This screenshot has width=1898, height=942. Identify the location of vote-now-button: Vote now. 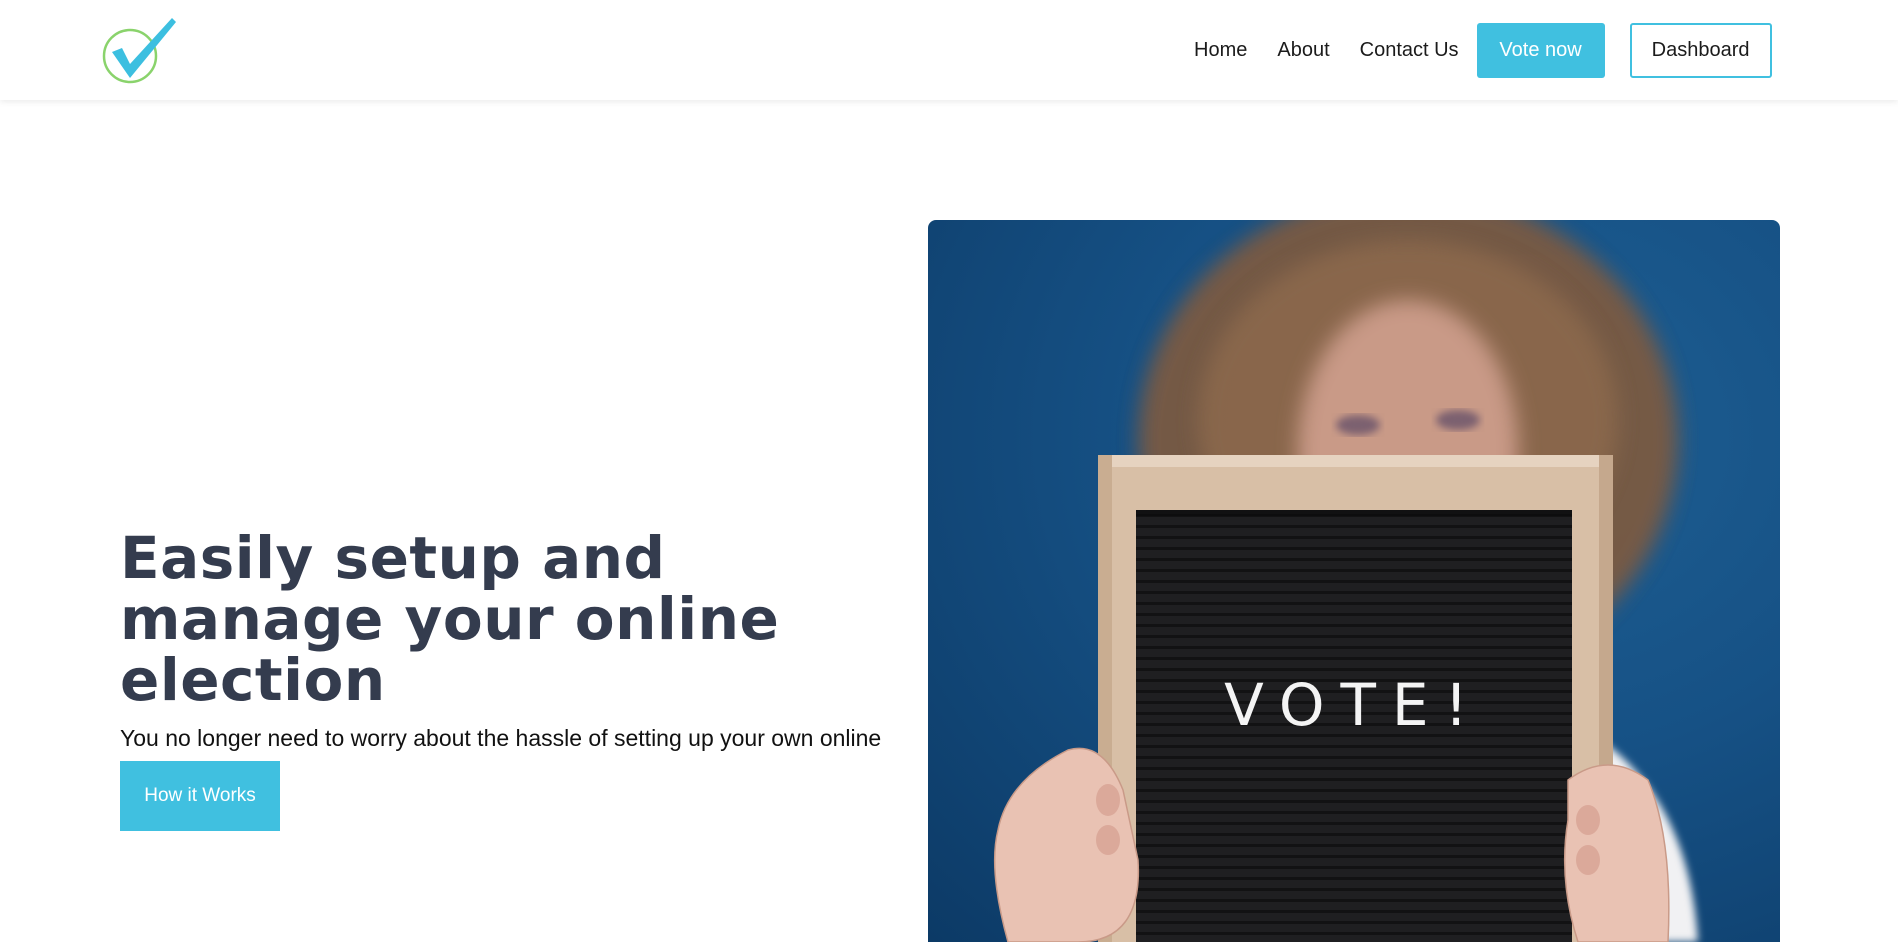
(1540, 50).